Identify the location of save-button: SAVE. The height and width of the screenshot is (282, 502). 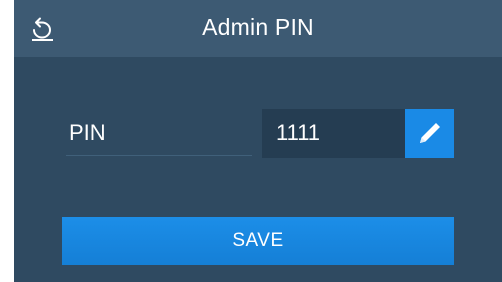
(258, 241).